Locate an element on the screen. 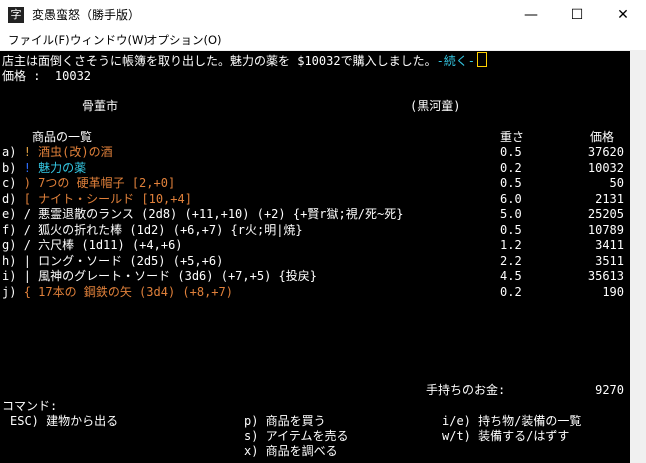 This screenshot has width=646, height=463. command-title: コマンド: is located at coordinates (30, 406).